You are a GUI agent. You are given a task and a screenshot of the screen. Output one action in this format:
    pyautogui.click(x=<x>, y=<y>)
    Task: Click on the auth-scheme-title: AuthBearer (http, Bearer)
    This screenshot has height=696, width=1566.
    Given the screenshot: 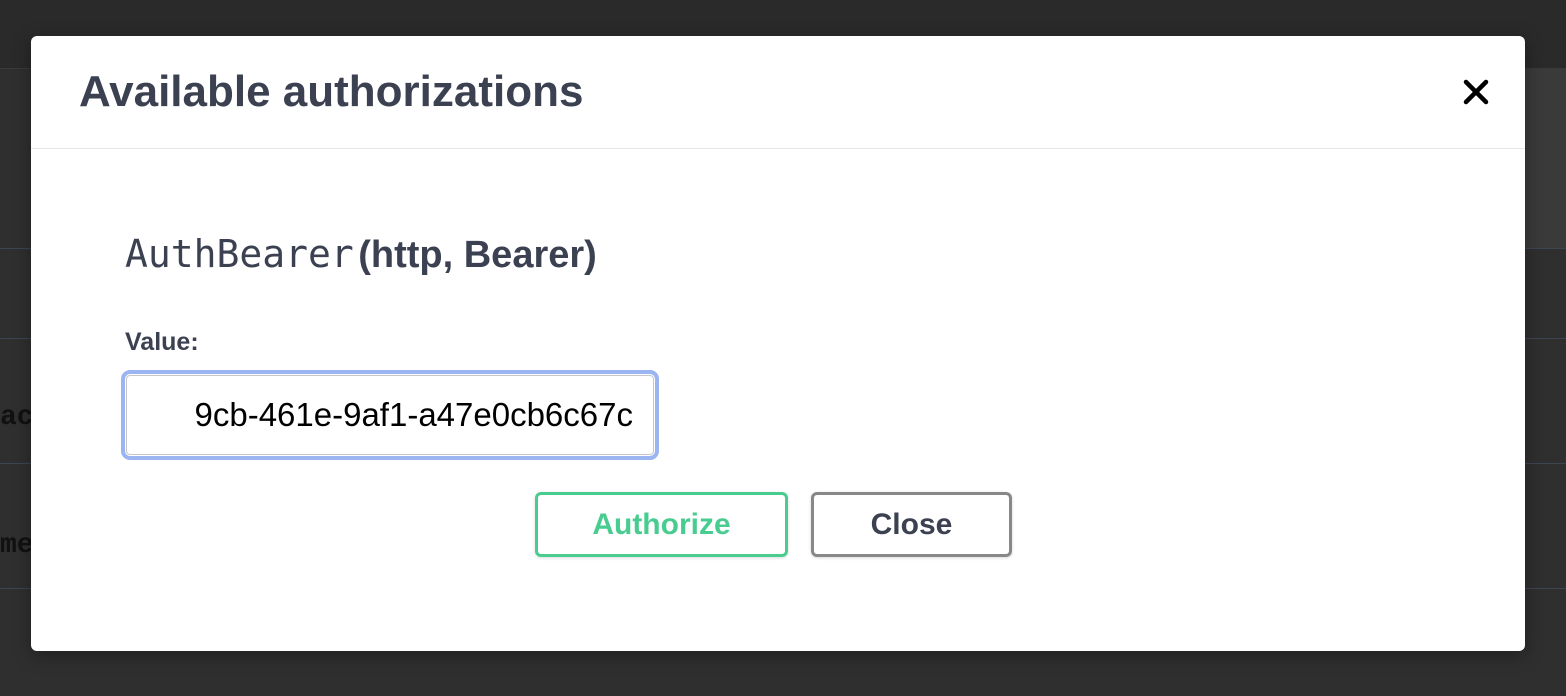 What is the action you would take?
    pyautogui.click(x=361, y=255)
    